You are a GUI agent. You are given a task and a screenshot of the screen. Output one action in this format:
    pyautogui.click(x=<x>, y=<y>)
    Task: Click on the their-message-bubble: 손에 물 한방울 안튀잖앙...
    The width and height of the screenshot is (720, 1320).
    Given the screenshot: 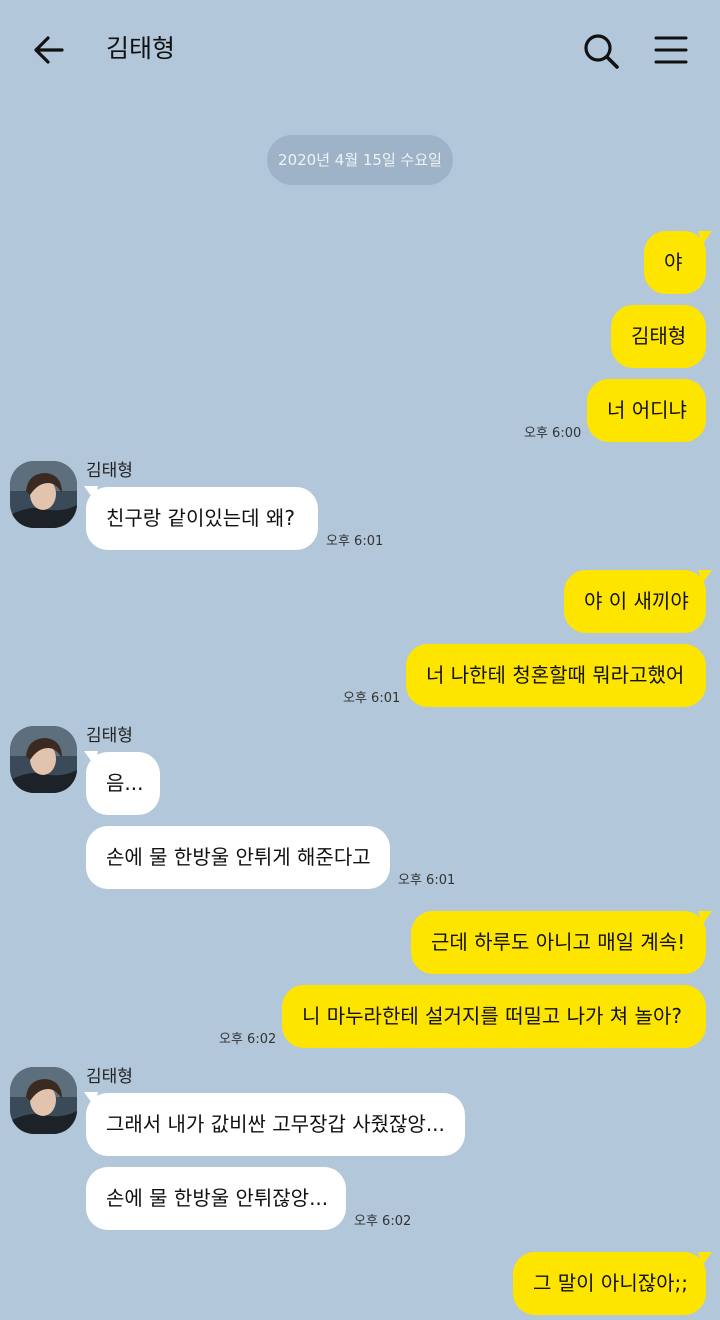 What is the action you would take?
    pyautogui.click(x=216, y=1198)
    